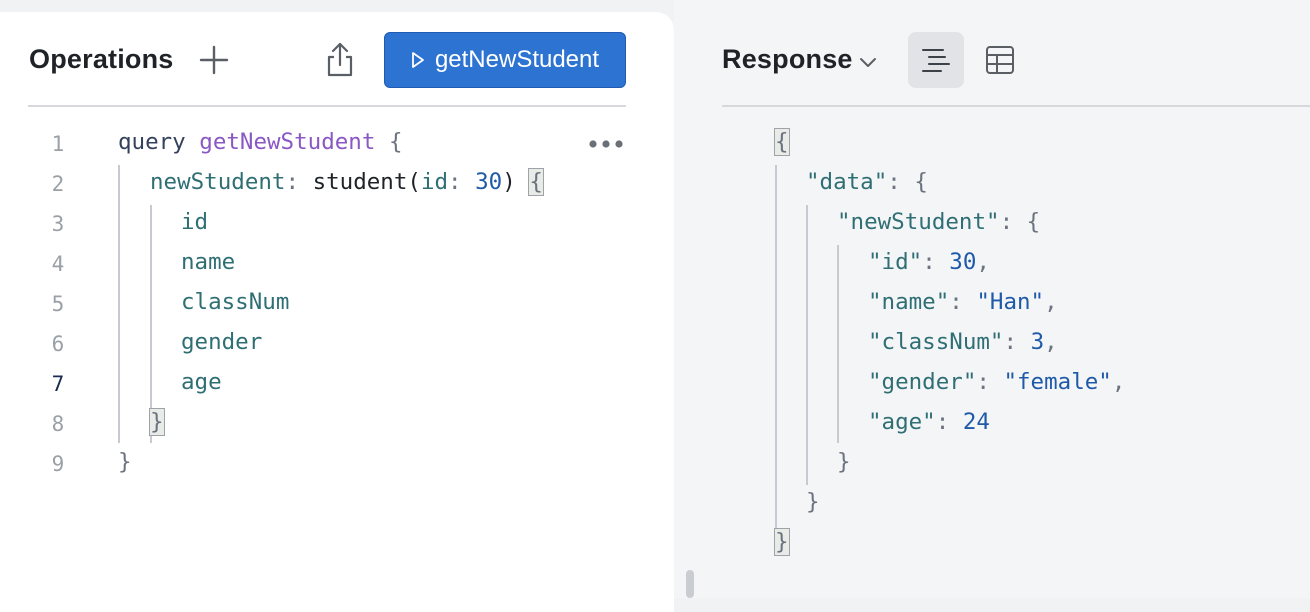  What do you see at coordinates (58, 184) in the screenshot?
I see `line-number: 2` at bounding box center [58, 184].